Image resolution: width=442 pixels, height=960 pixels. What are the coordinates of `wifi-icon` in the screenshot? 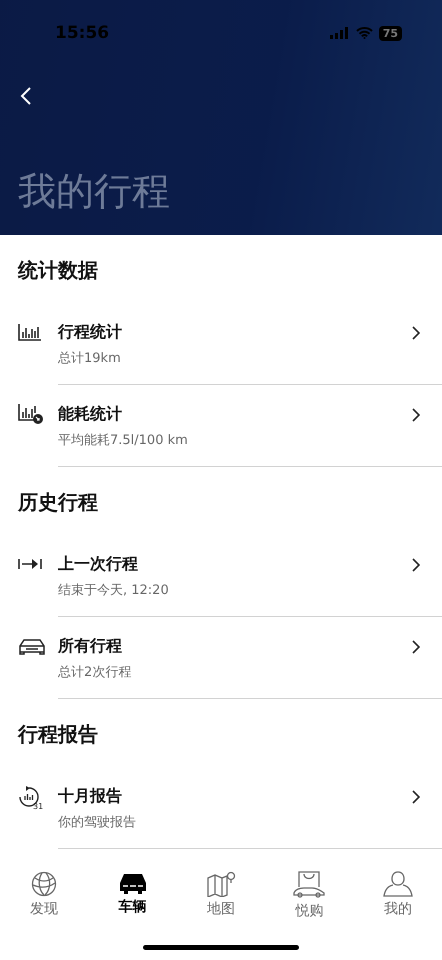 It's located at (364, 33).